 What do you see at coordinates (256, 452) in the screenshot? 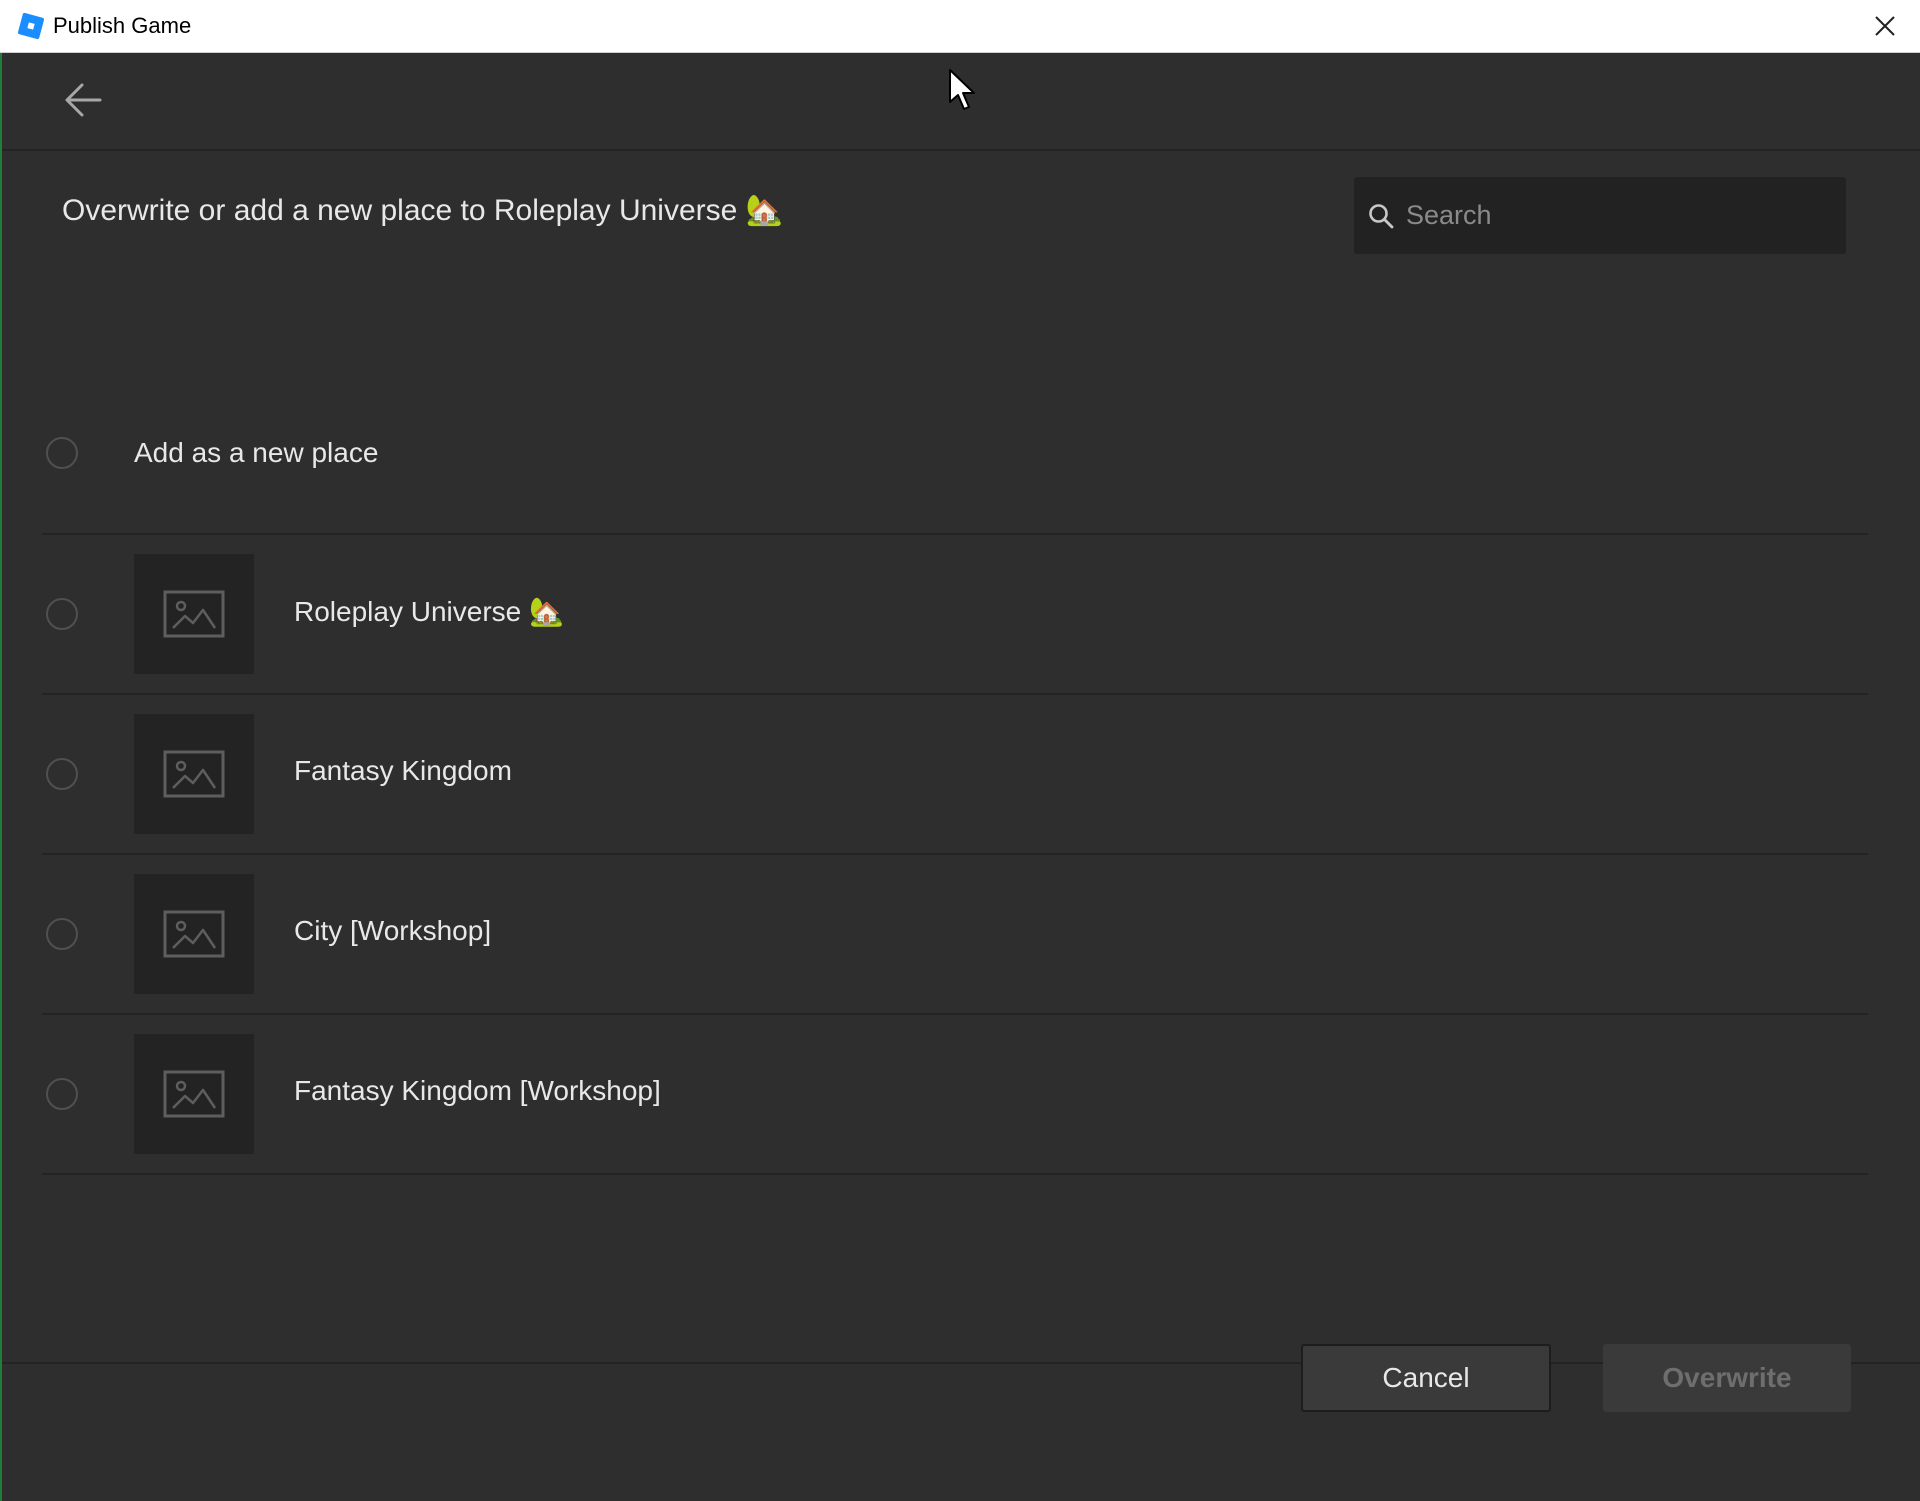
I see `option-label: Add as a new place` at bounding box center [256, 452].